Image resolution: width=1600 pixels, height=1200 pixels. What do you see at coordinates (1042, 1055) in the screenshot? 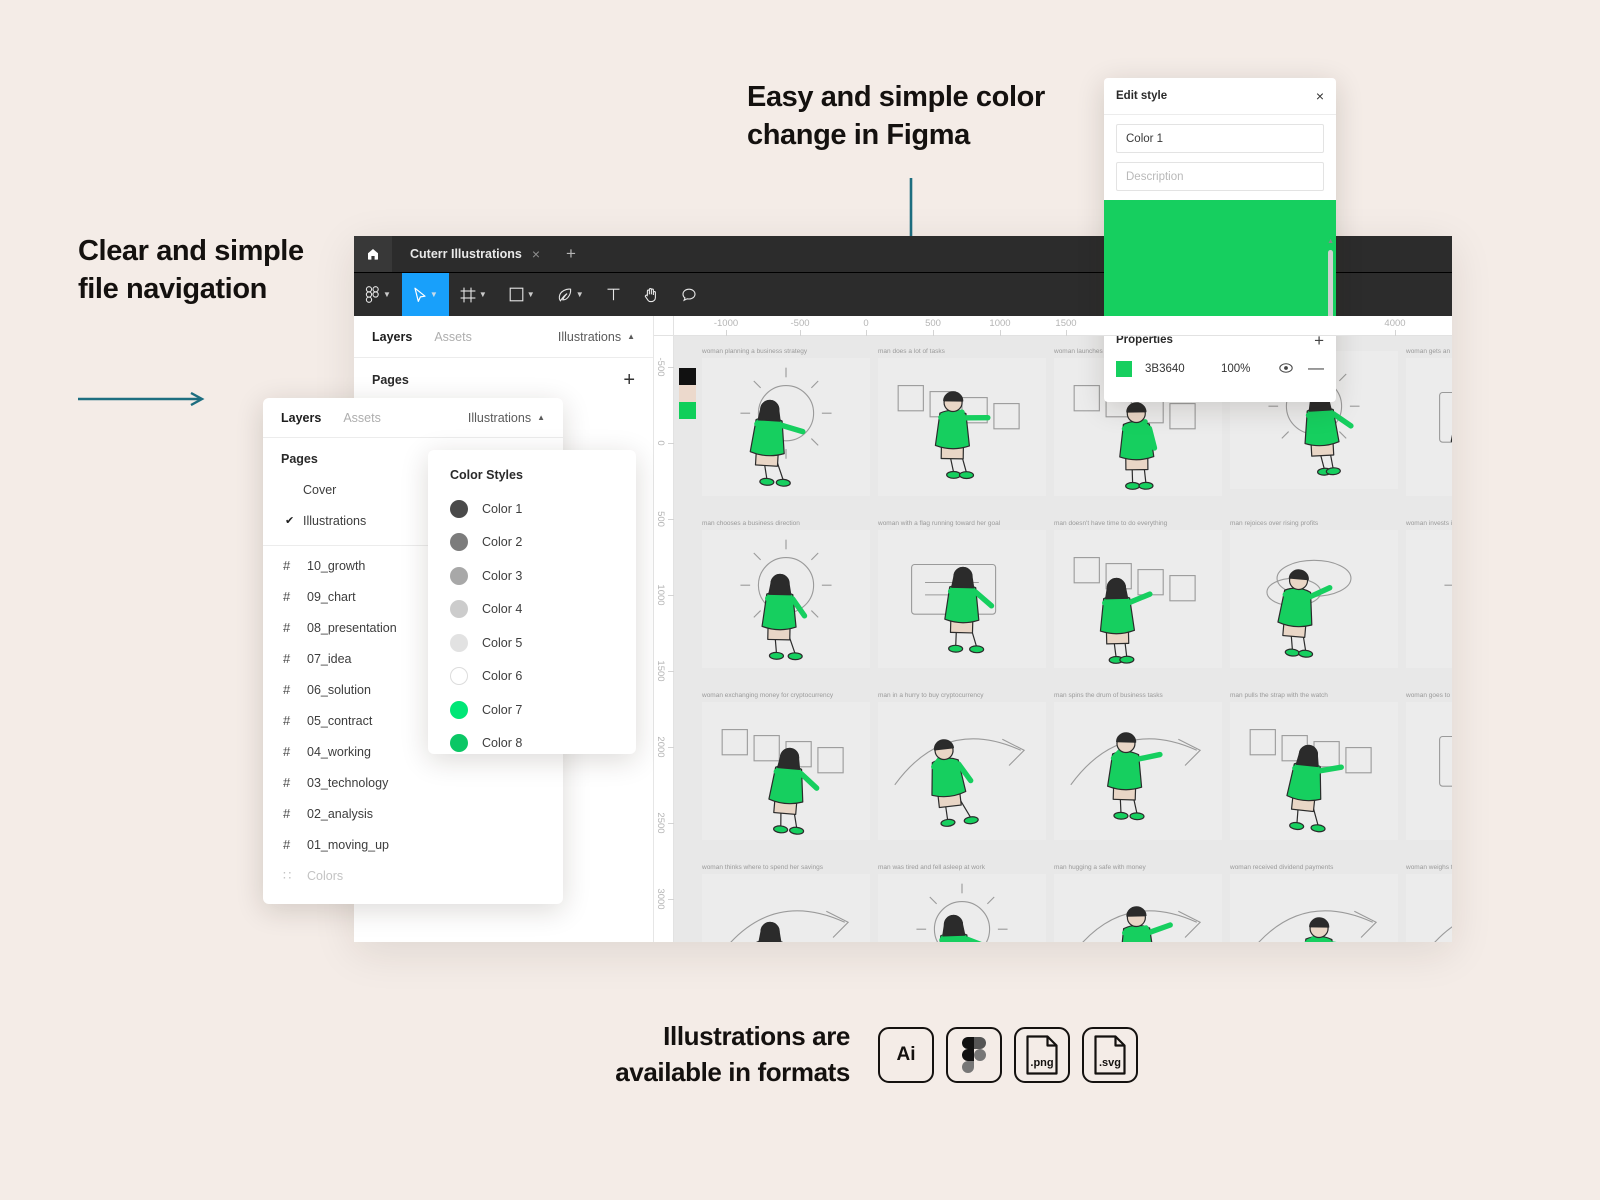
I see `png-format-badge: .png` at bounding box center [1042, 1055].